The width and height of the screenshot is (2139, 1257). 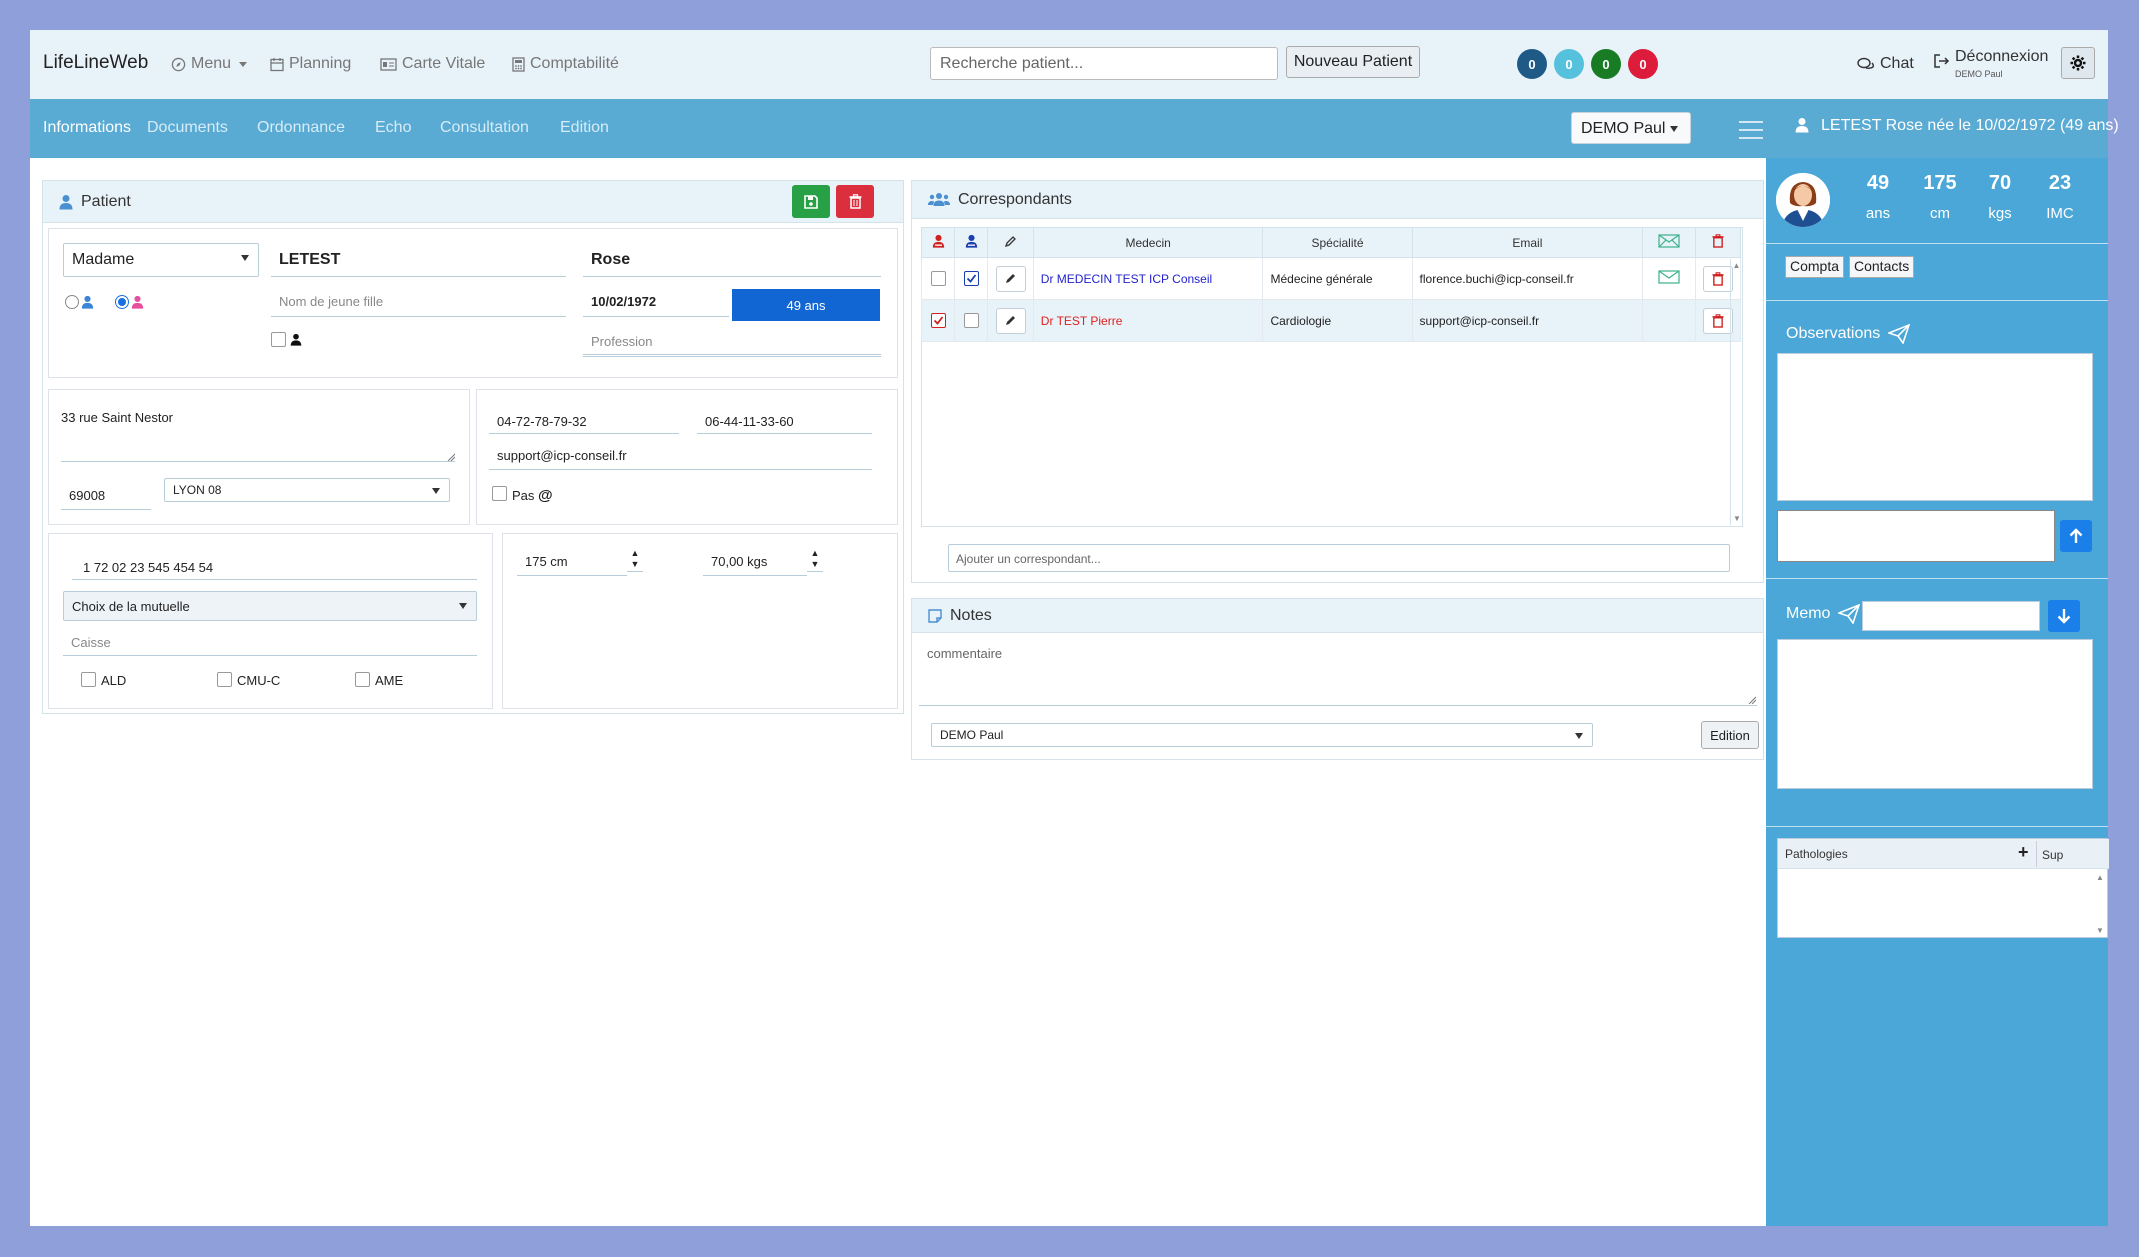 What do you see at coordinates (1916, 536) in the screenshot?
I see `observation-input` at bounding box center [1916, 536].